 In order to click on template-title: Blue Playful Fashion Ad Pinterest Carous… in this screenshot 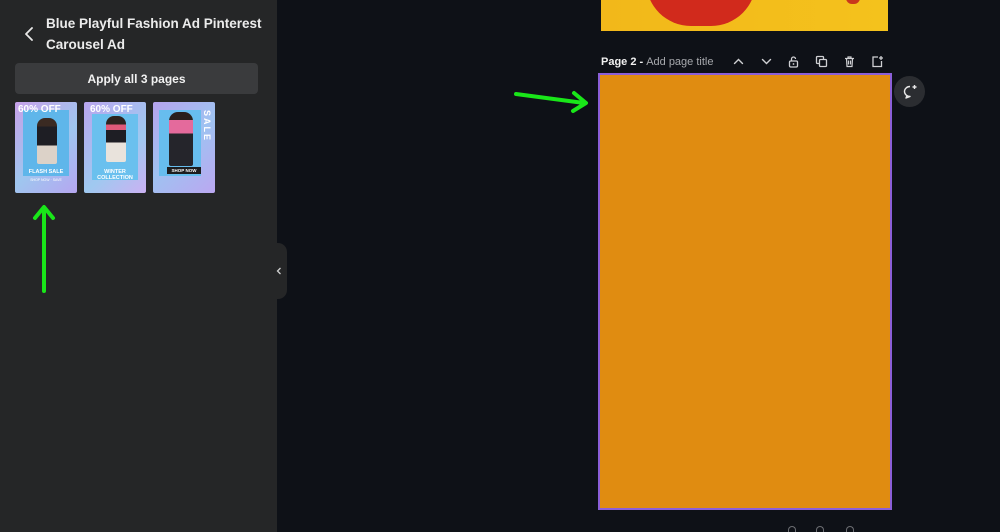, I will do `click(154, 34)`.